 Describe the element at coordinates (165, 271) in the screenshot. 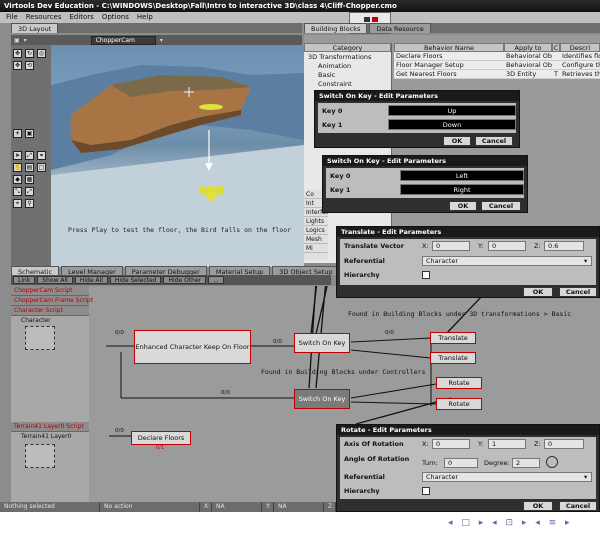

I see `tab-parameter-debugger: Parameter Debugger` at that location.